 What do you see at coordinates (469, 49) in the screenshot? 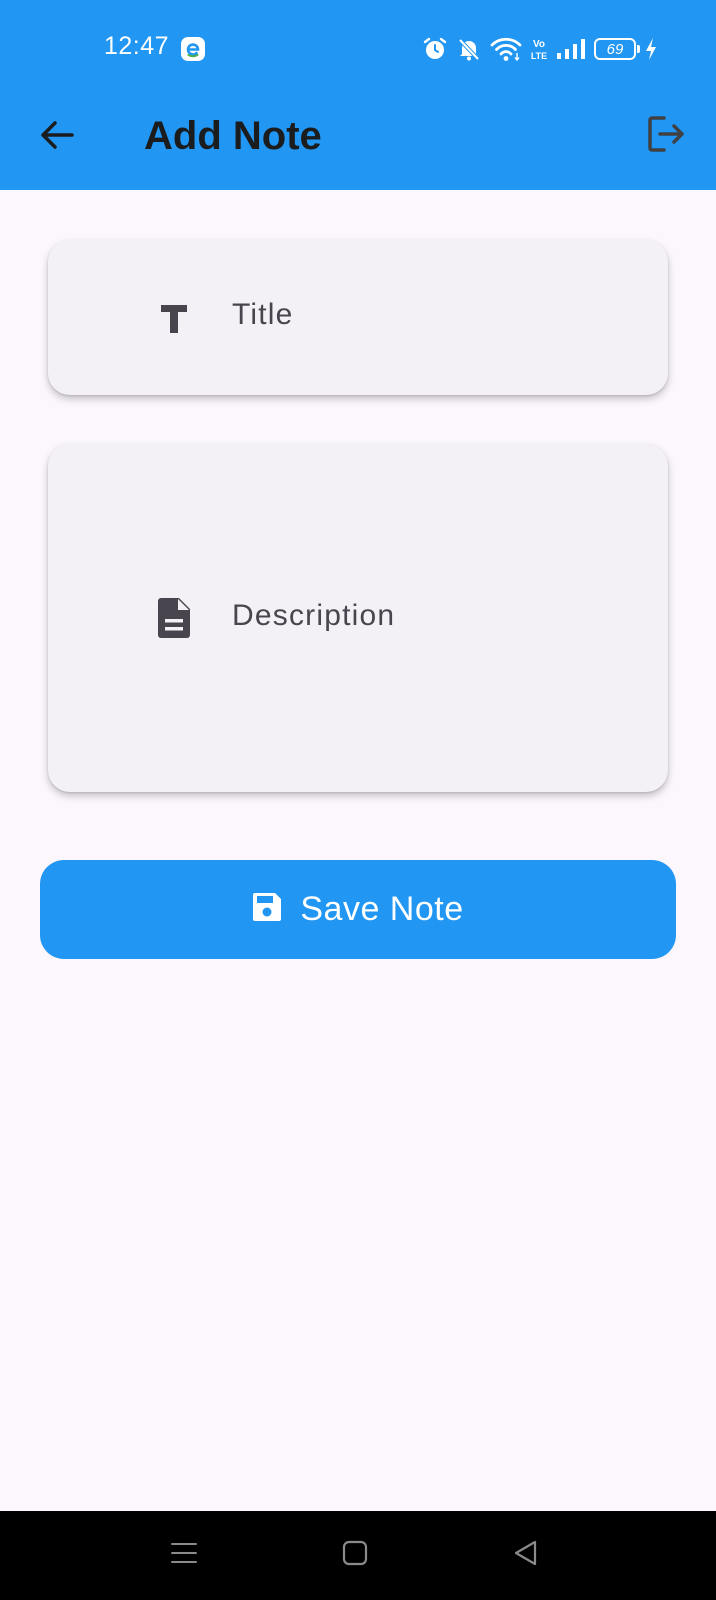
I see `bell-off-icon` at bounding box center [469, 49].